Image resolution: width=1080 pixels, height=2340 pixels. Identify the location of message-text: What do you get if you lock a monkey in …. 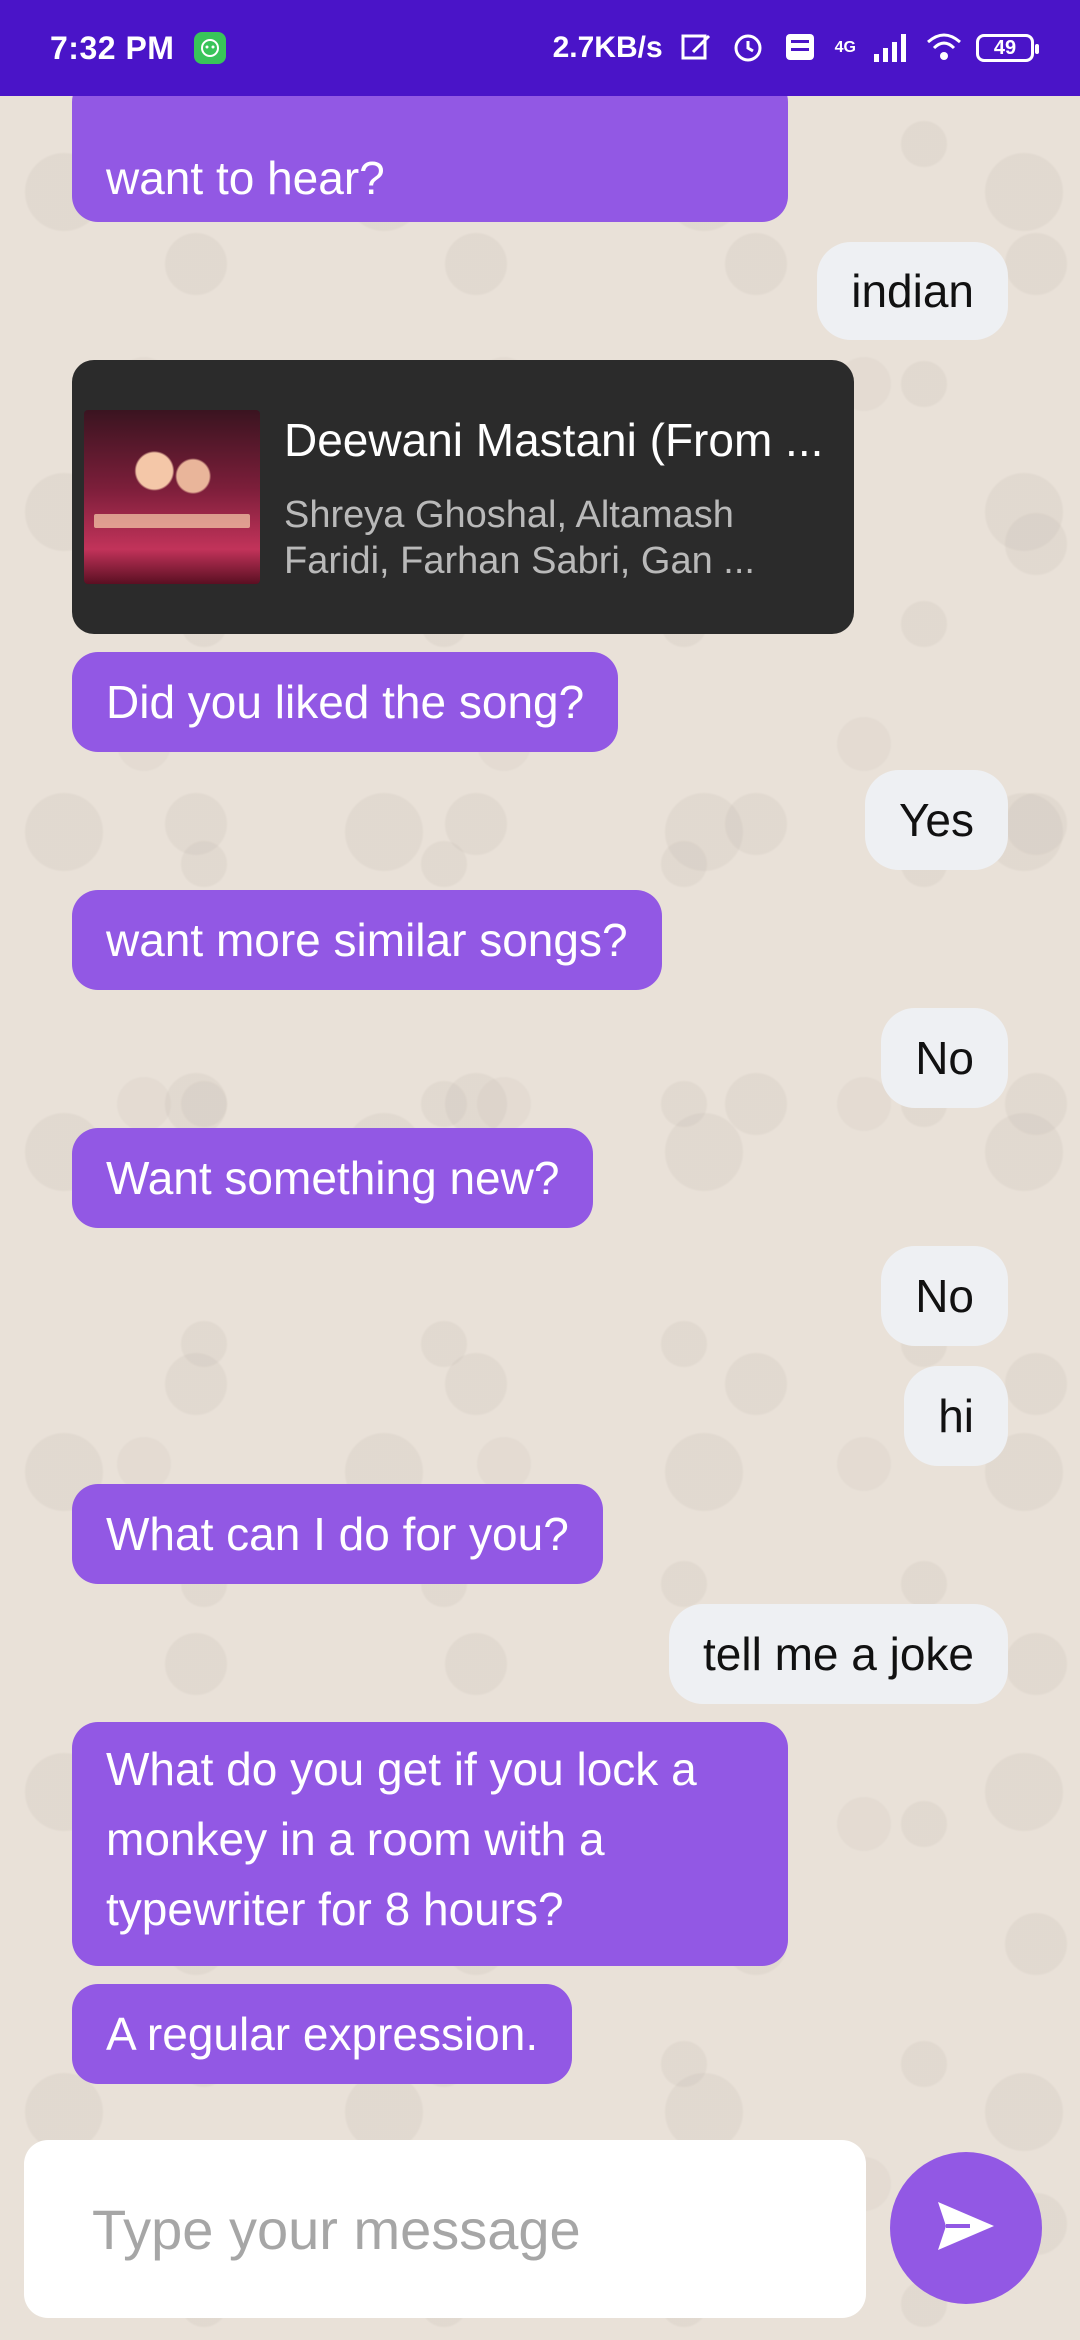
(401, 1839).